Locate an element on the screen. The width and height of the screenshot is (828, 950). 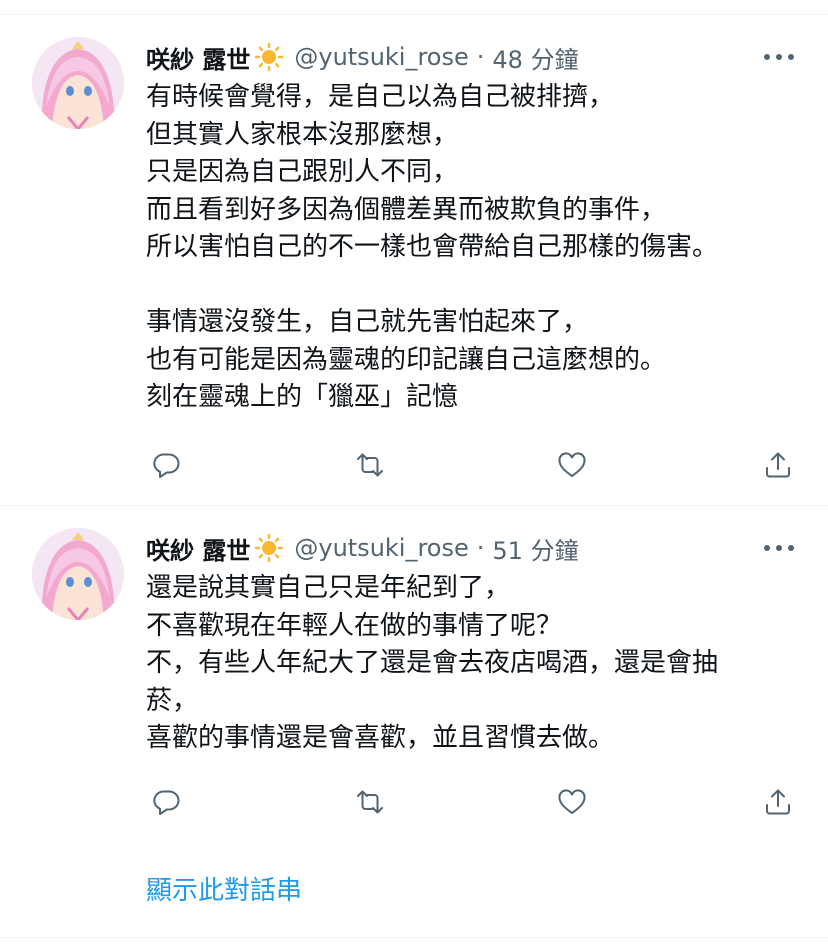
tweet-line: 有時候會覺得，是自己以為自己被排擠， is located at coordinates (380, 97).